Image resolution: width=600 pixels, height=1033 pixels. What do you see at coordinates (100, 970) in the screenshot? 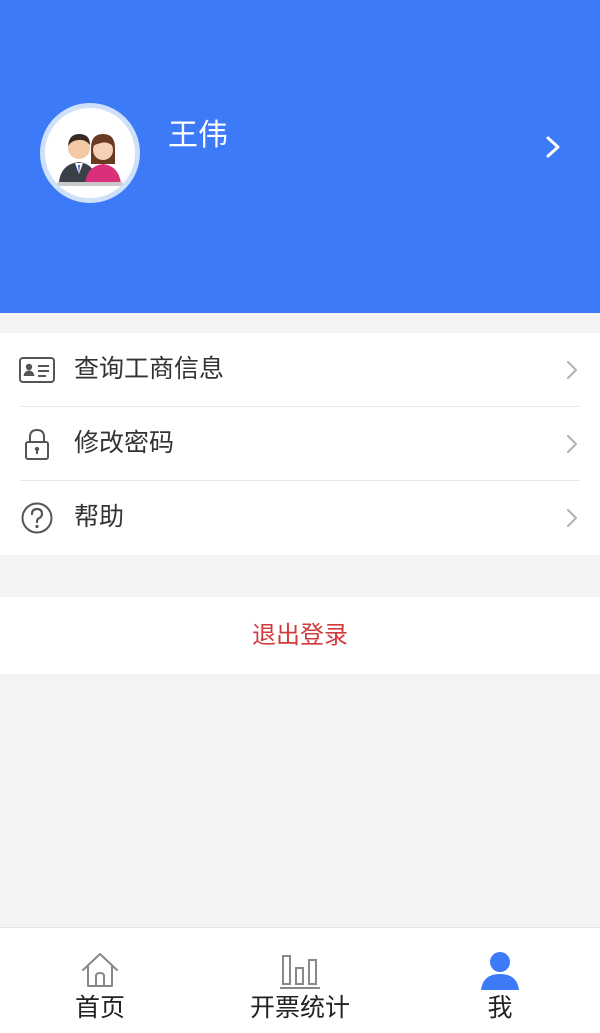
I see `home-icon` at bounding box center [100, 970].